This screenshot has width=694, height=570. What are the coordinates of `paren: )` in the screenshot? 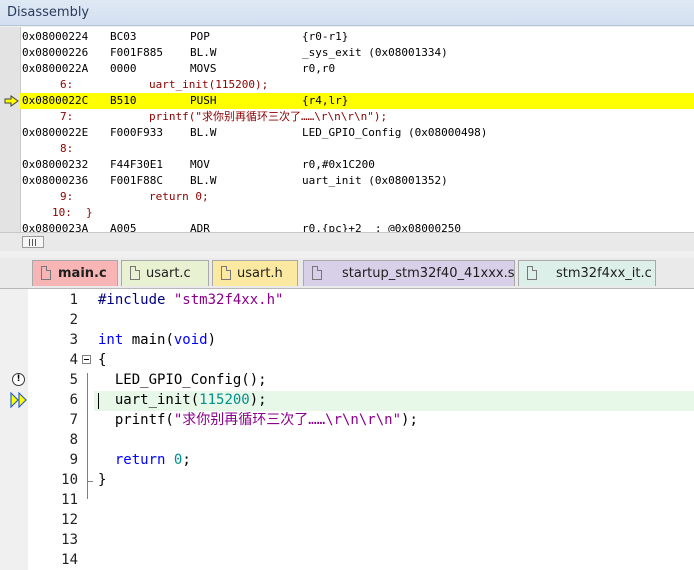 It's located at (212, 340).